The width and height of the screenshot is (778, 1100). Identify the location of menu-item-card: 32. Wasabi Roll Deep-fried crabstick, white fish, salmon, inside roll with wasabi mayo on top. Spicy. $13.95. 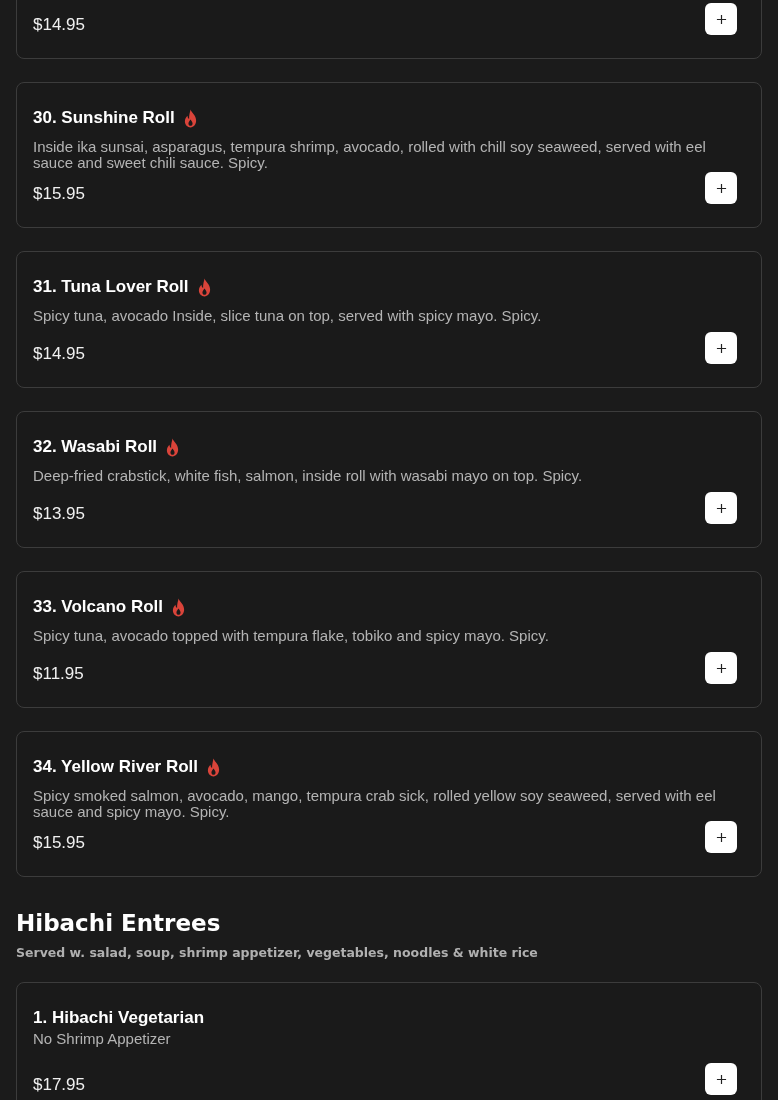
(389, 479).